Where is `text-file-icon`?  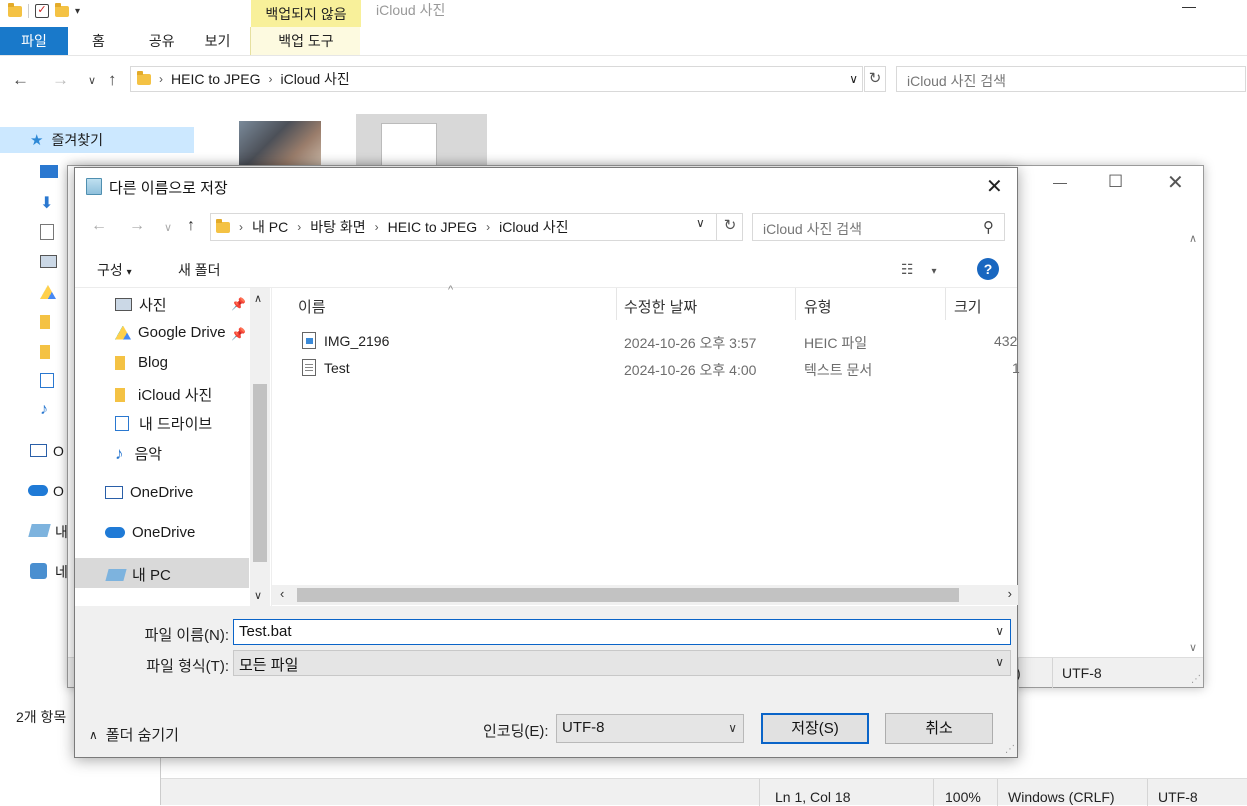
text-file-icon is located at coordinates (309, 367).